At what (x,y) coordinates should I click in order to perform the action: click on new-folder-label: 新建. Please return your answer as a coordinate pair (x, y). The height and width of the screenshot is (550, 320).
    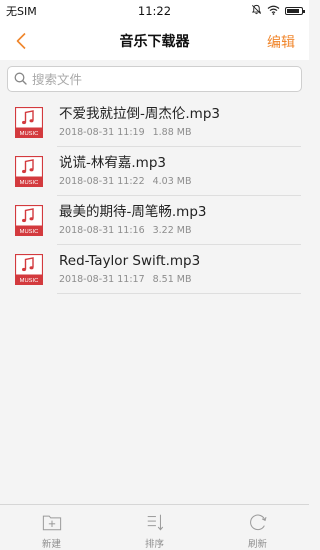
    Looking at the image, I should click on (51, 544).